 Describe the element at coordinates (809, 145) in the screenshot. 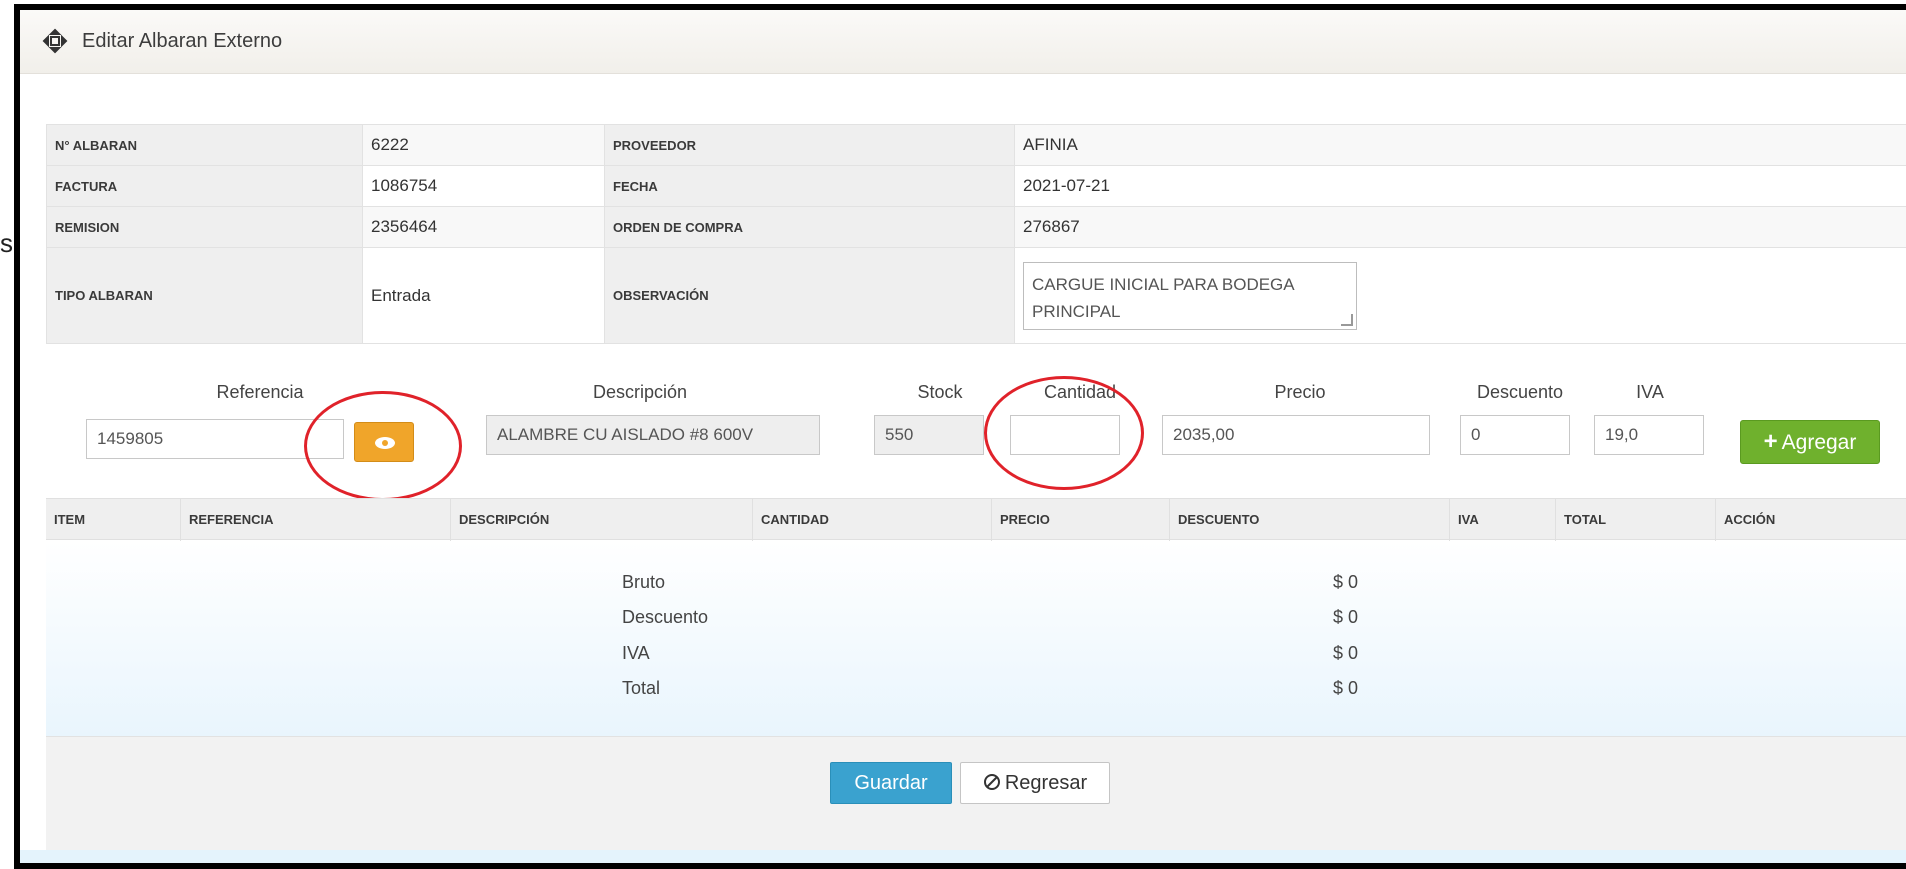

I see `info-label: PROVEEDOR` at that location.